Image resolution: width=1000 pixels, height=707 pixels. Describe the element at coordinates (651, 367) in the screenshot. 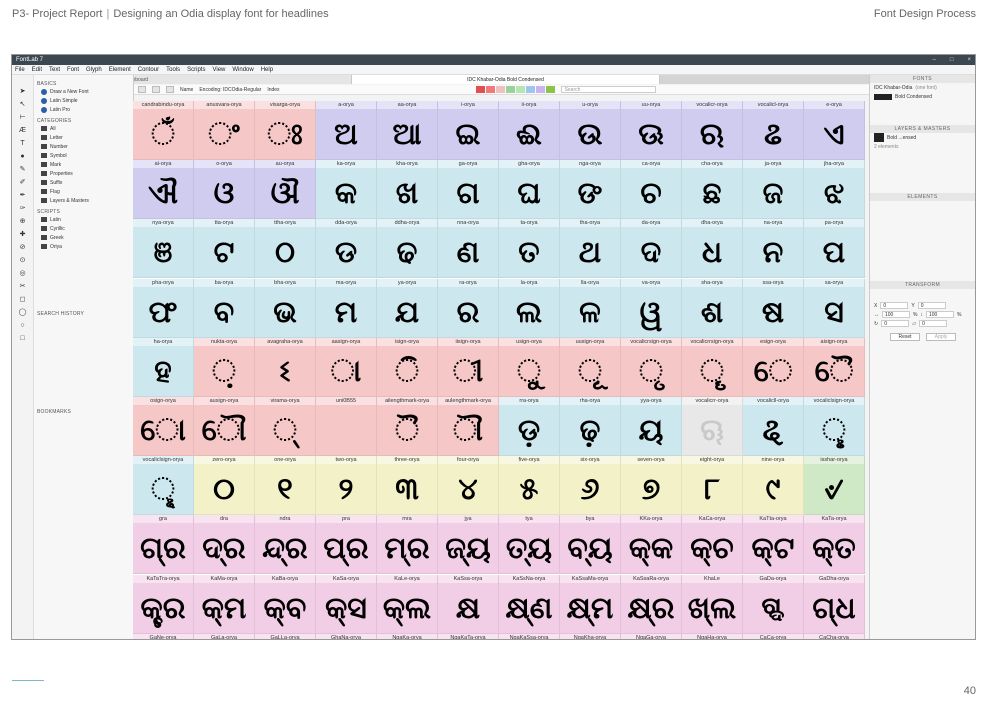

I see `glyph-cell: vocalicrsign-oryaୃ` at that location.